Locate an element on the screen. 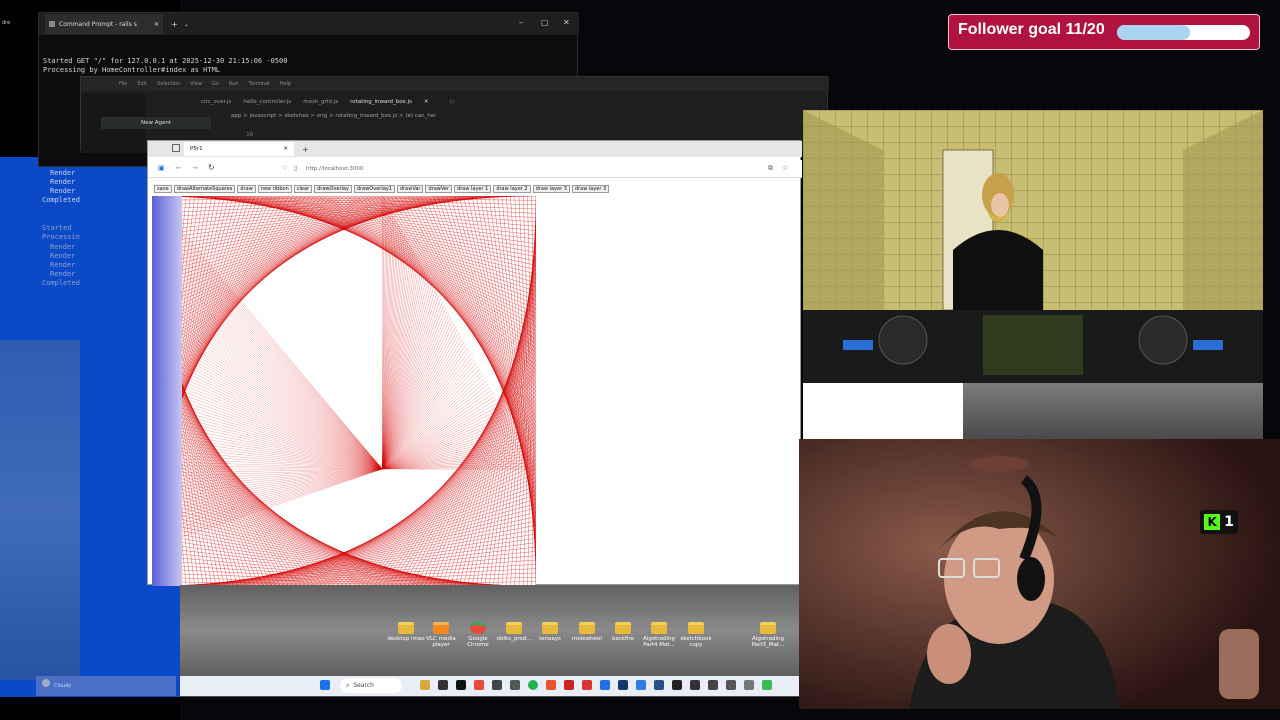 This screenshot has width=1280, height=720. p5-button: draw layer 1 is located at coordinates (473, 189).